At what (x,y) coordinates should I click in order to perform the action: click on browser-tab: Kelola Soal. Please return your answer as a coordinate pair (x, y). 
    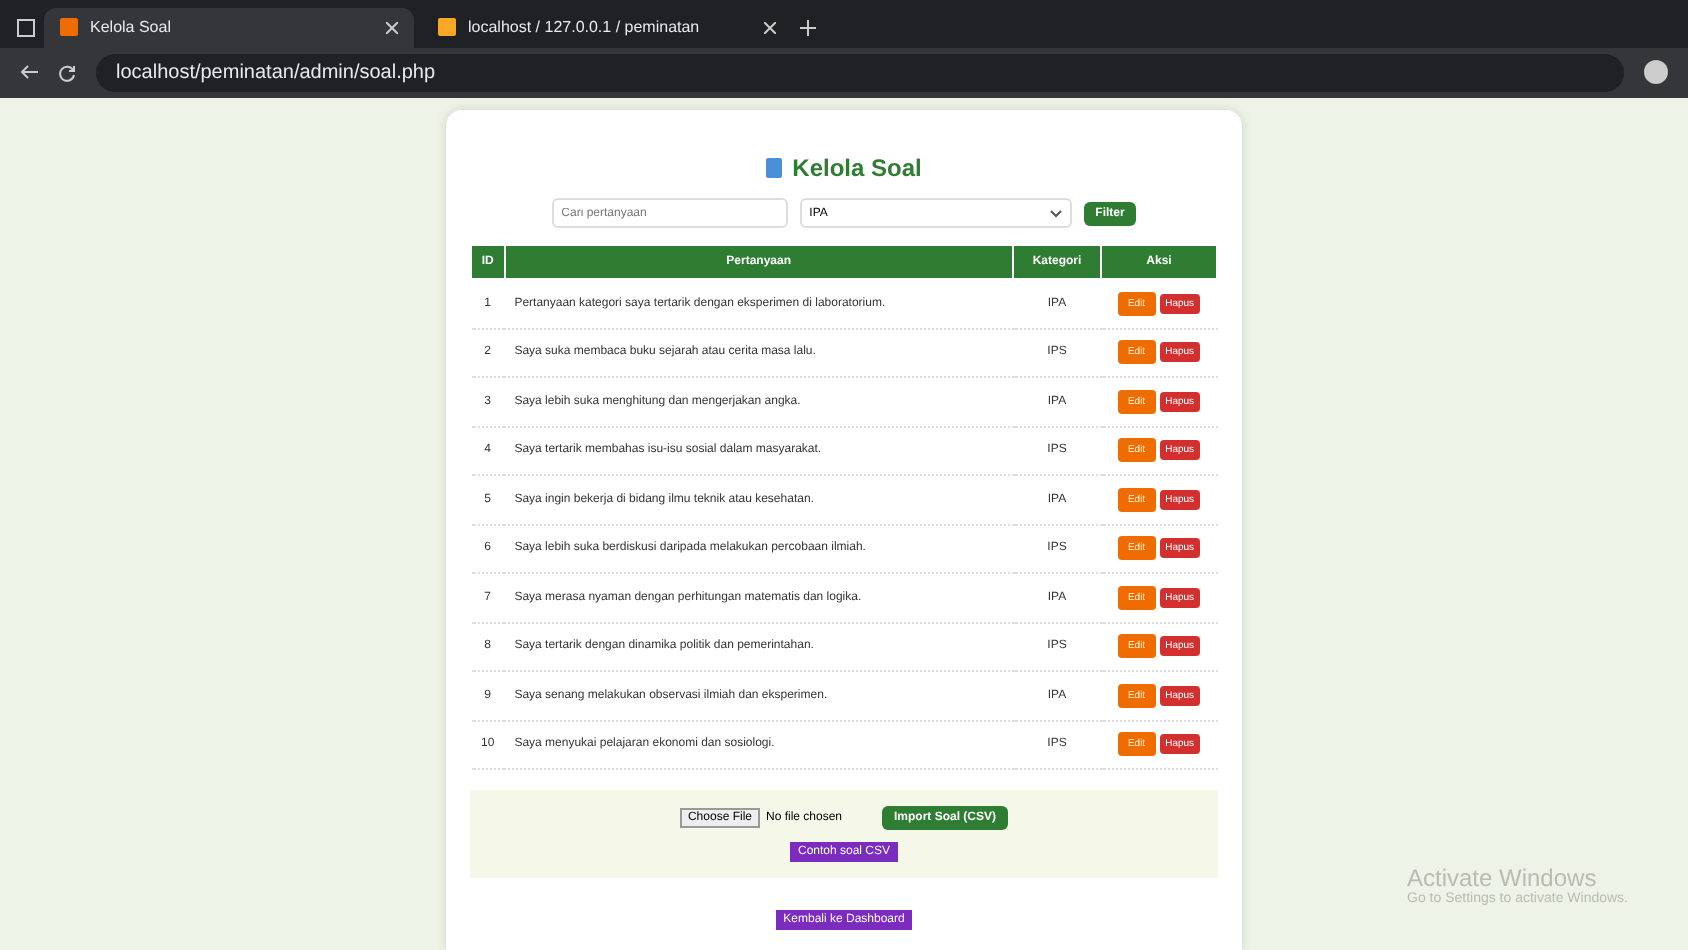
    Looking at the image, I should click on (229, 27).